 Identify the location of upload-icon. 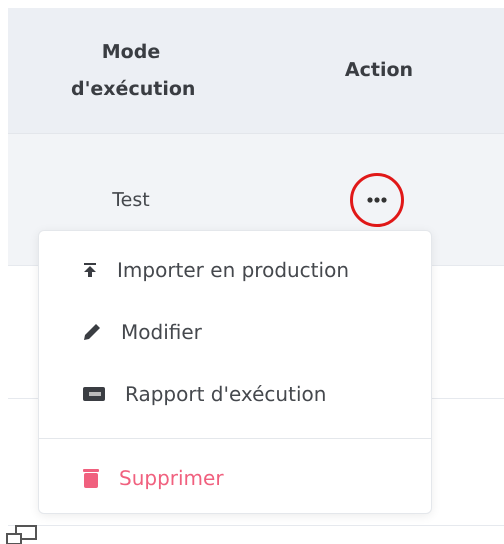
(90, 270).